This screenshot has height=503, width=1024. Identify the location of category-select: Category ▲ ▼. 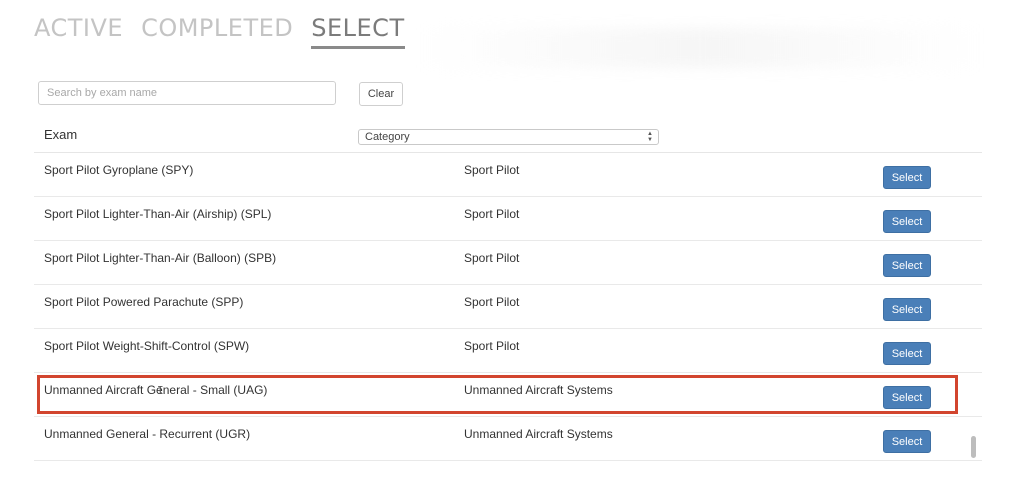
(508, 137).